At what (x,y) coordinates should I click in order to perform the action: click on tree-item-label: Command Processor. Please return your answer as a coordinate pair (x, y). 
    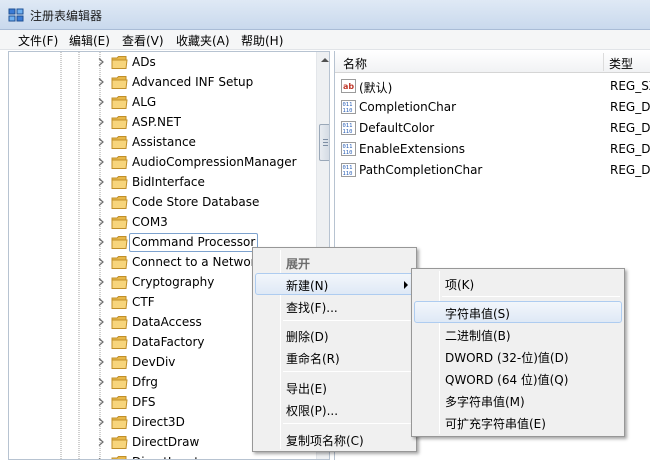
    Looking at the image, I should click on (194, 242).